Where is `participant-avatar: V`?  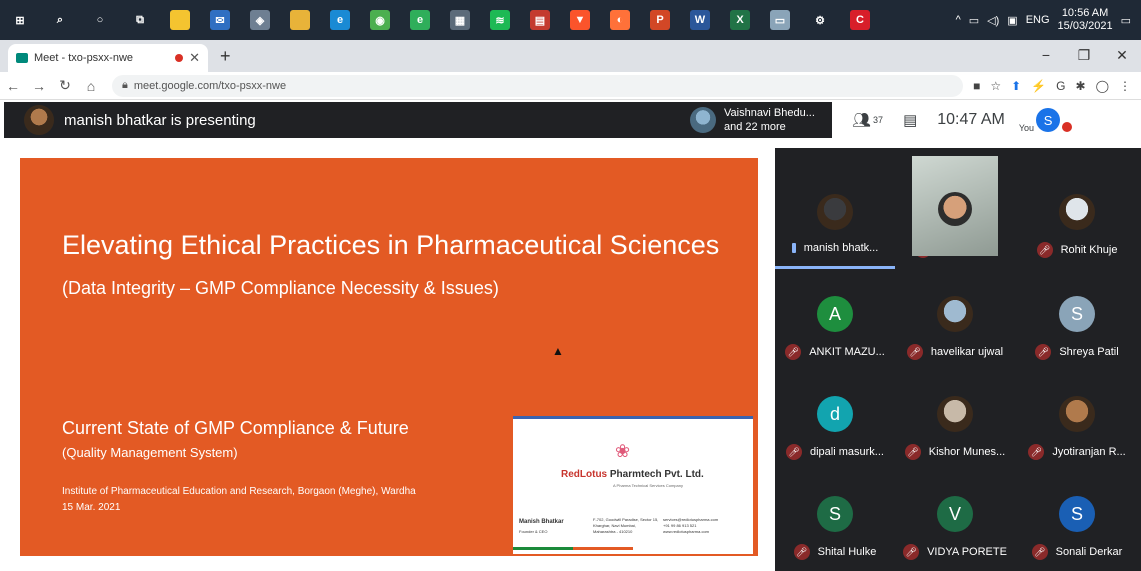 participant-avatar: V is located at coordinates (955, 514).